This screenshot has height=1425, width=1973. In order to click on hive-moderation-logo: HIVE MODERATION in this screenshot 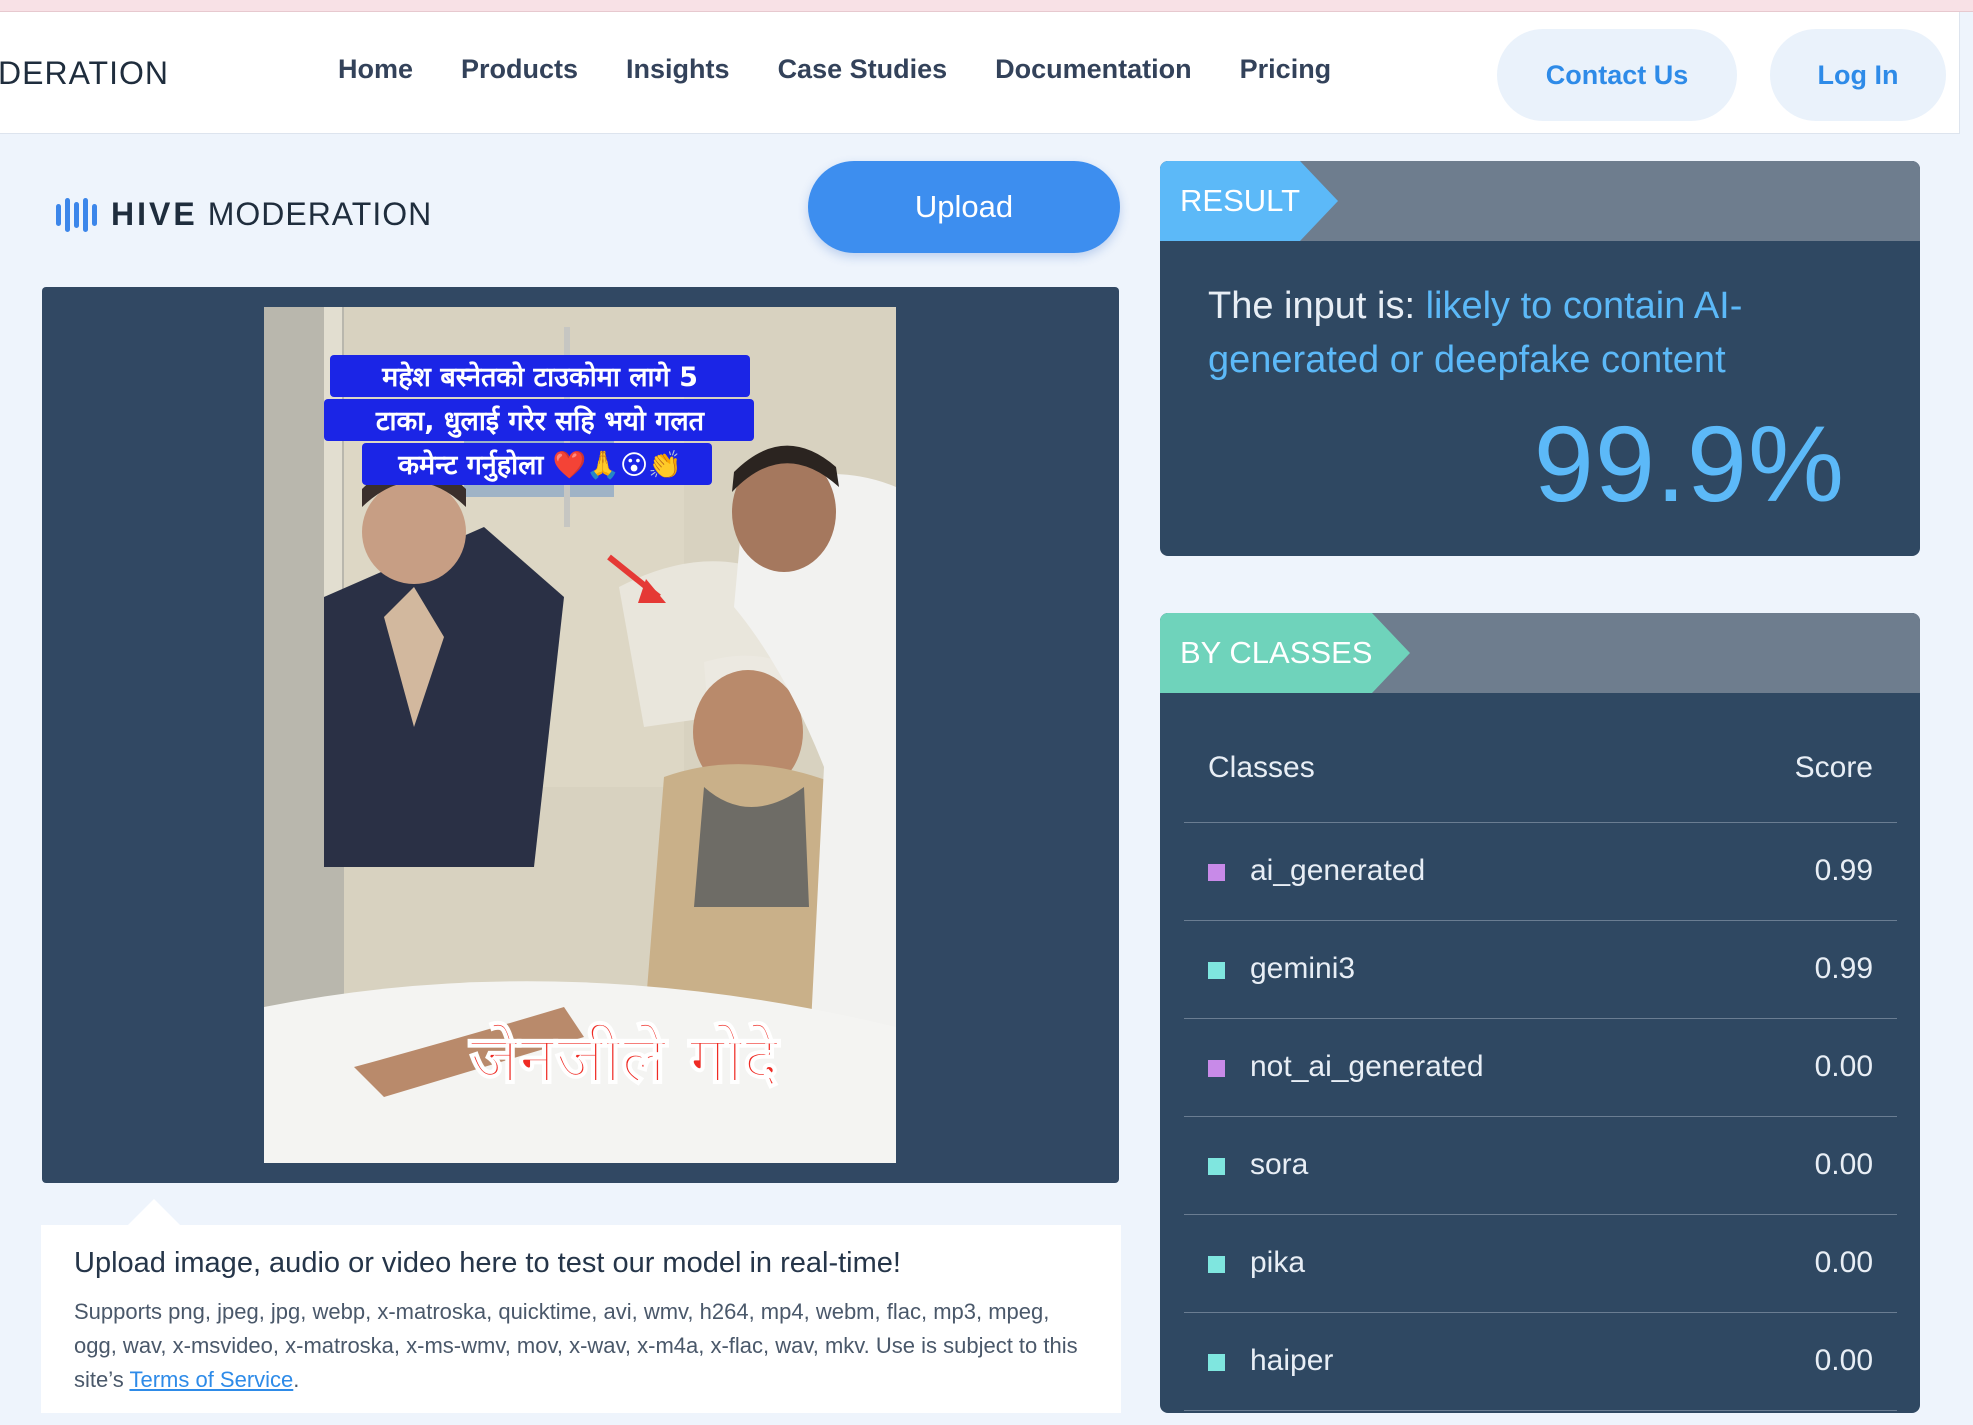, I will do `click(244, 214)`.